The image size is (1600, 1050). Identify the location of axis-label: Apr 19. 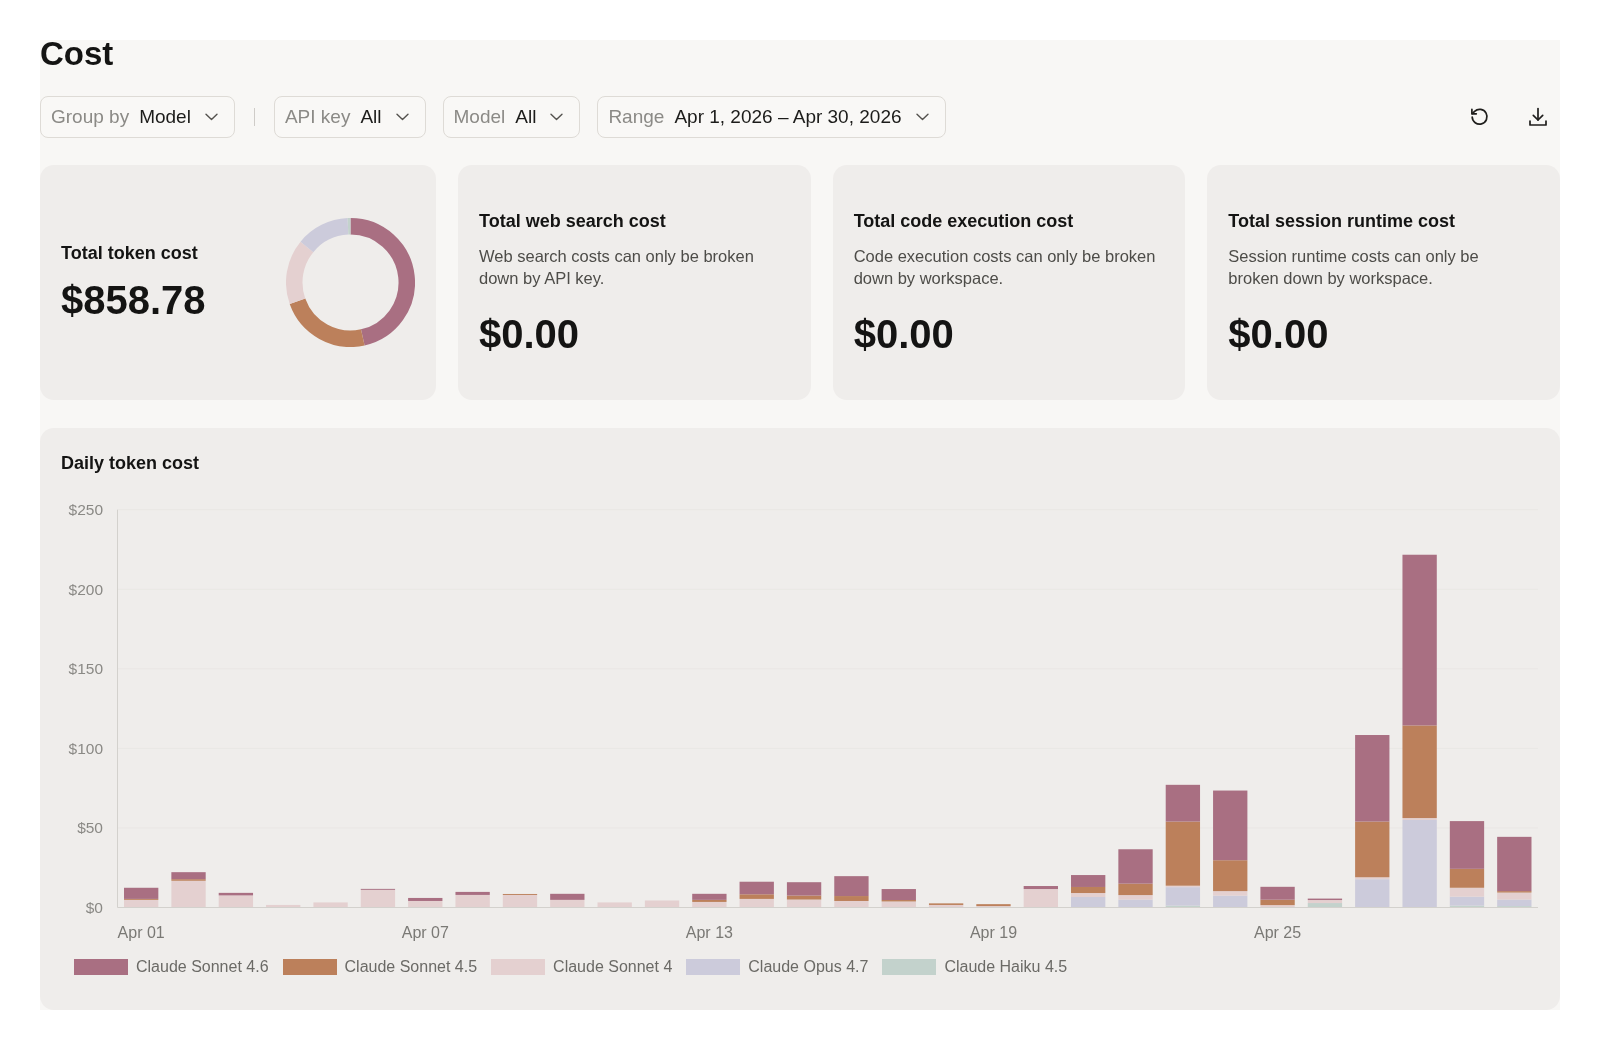
(993, 932).